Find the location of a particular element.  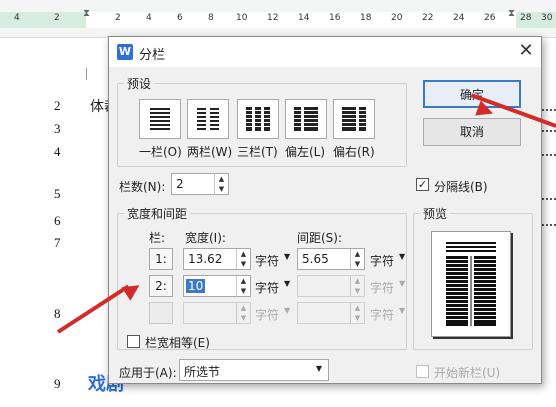

width-spacing-group-label: 宽度和间距 is located at coordinates (157, 214).